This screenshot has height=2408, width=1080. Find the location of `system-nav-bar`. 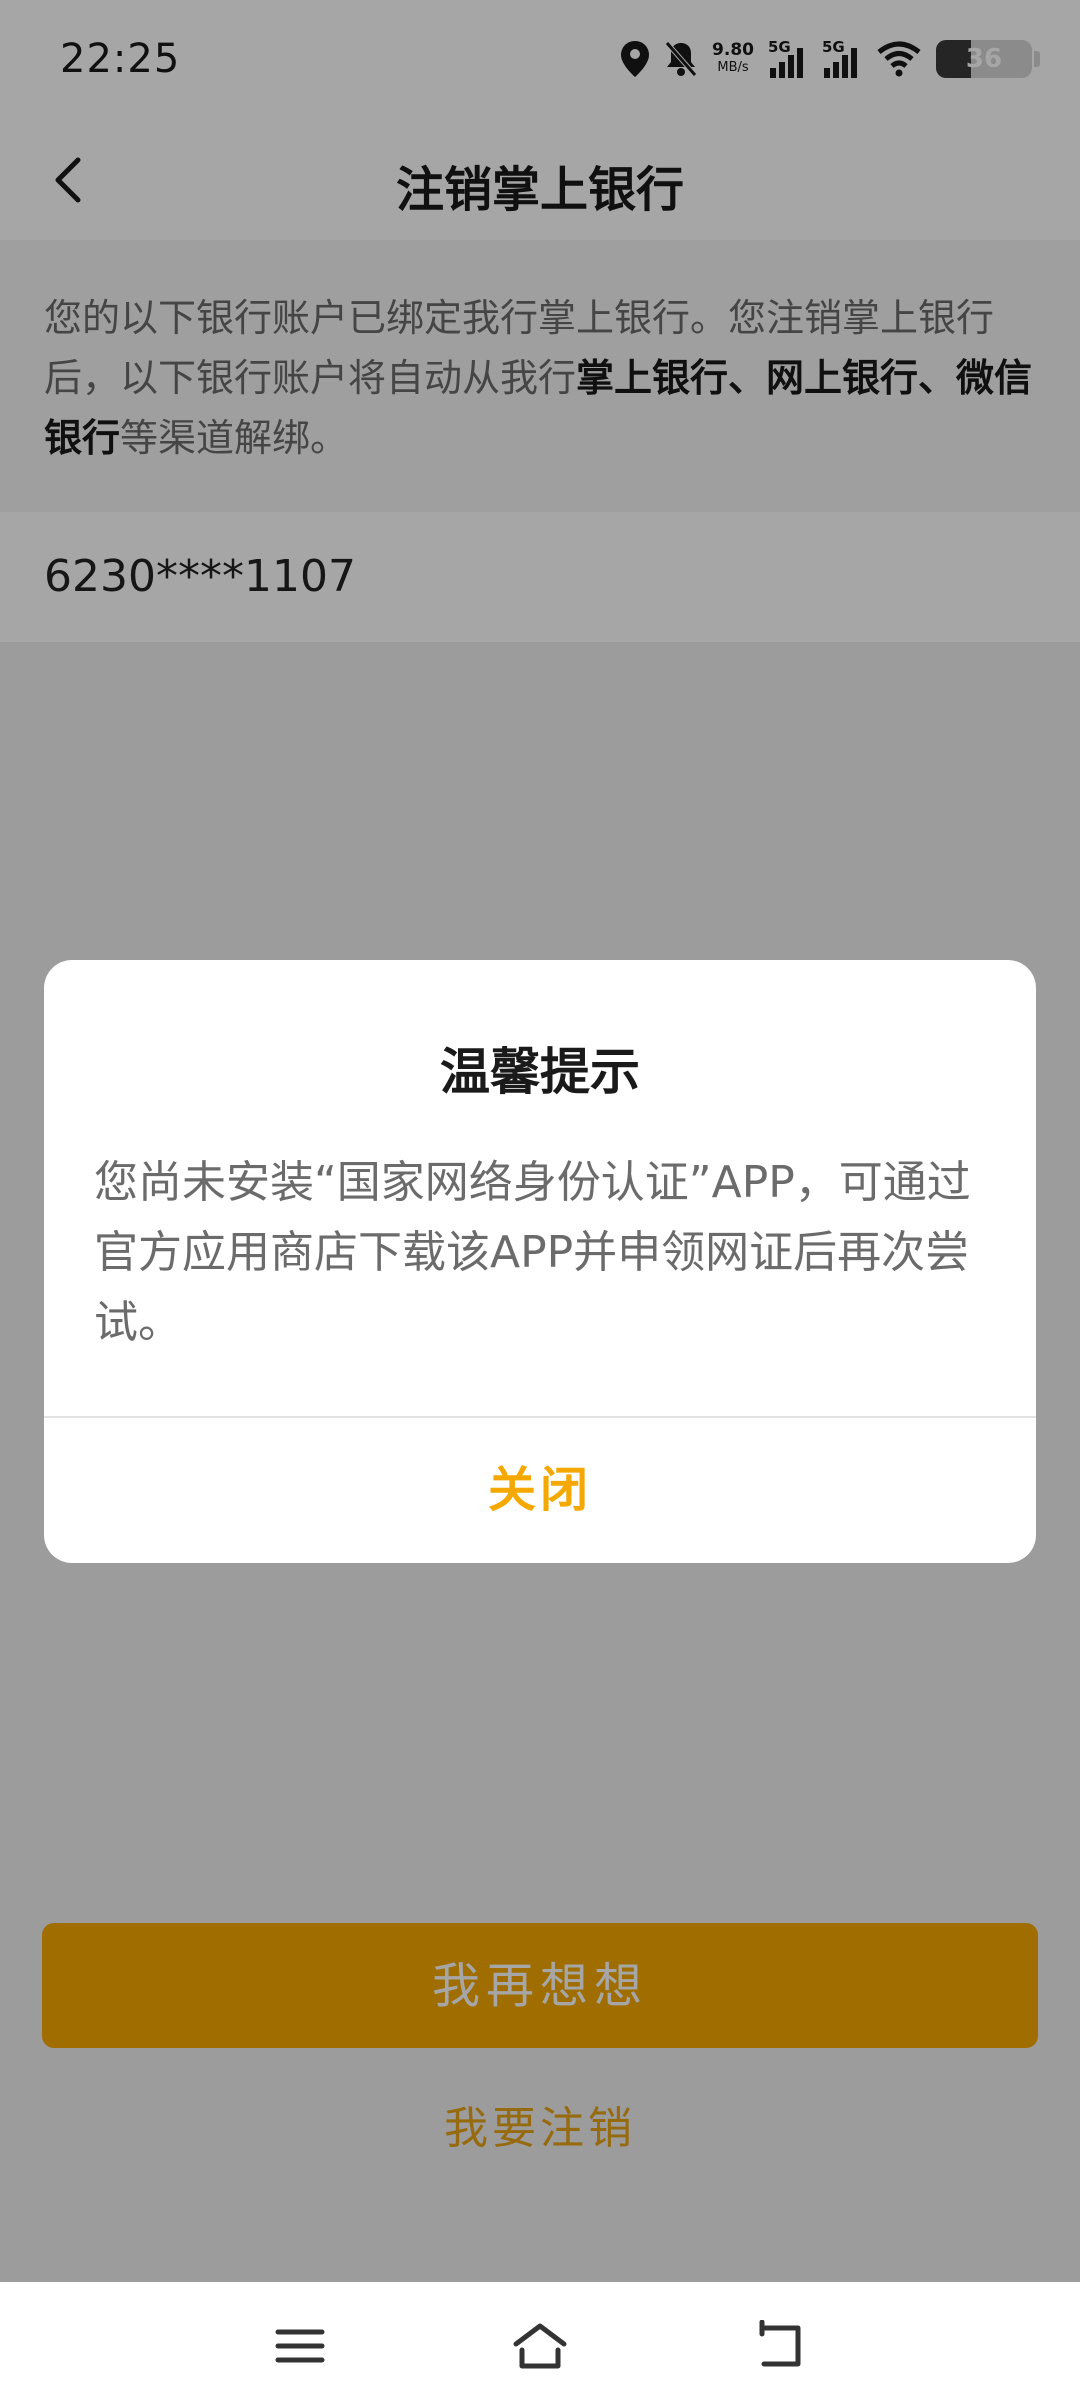

system-nav-bar is located at coordinates (540, 2345).